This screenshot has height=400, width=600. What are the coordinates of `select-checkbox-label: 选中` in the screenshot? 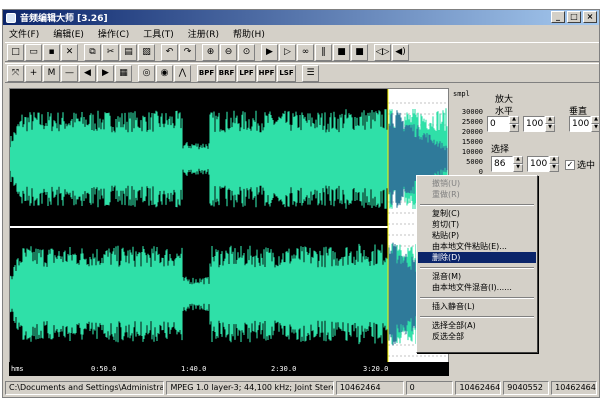 It's located at (586, 166).